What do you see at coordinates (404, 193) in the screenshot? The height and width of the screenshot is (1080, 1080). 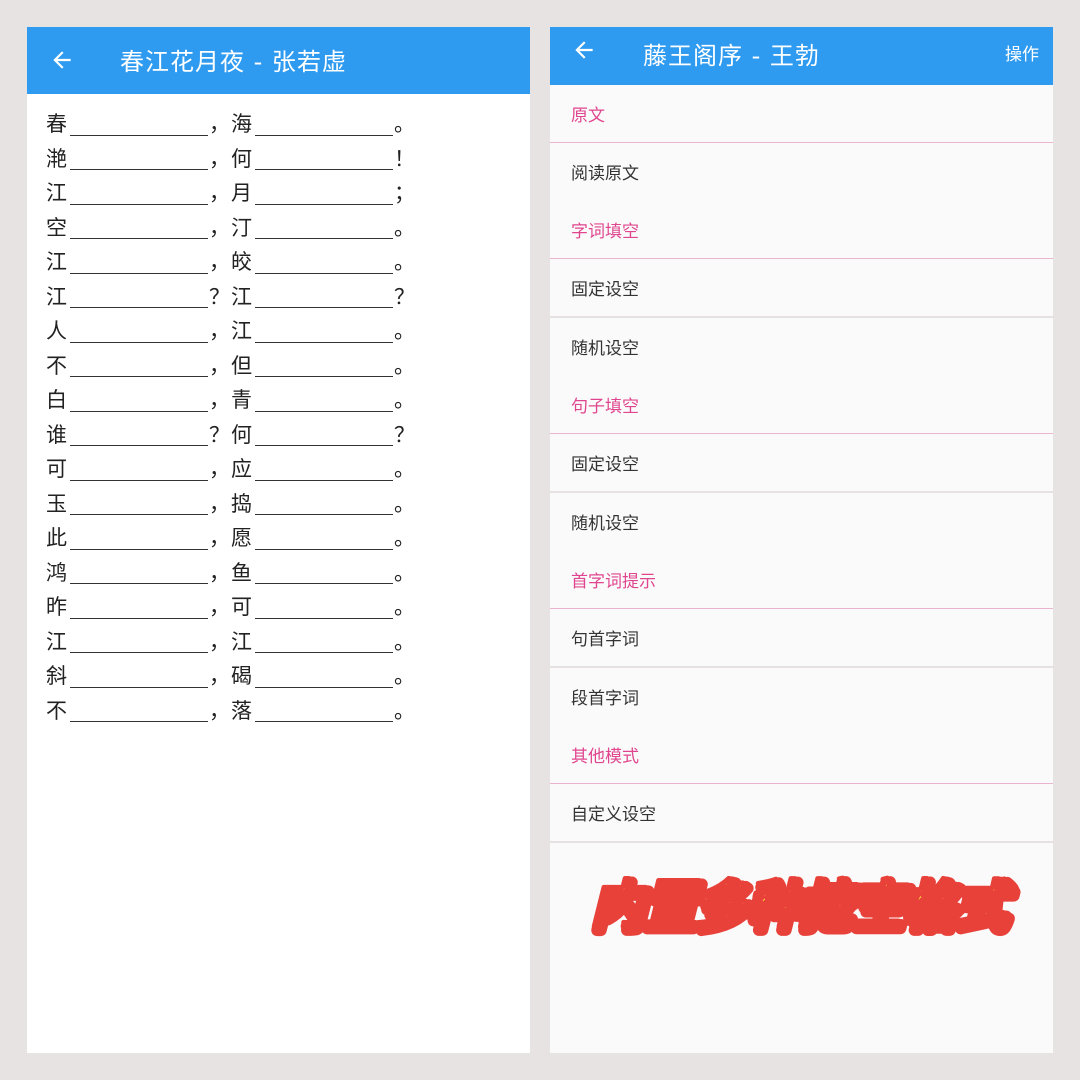 I see `punctuation: ；` at bounding box center [404, 193].